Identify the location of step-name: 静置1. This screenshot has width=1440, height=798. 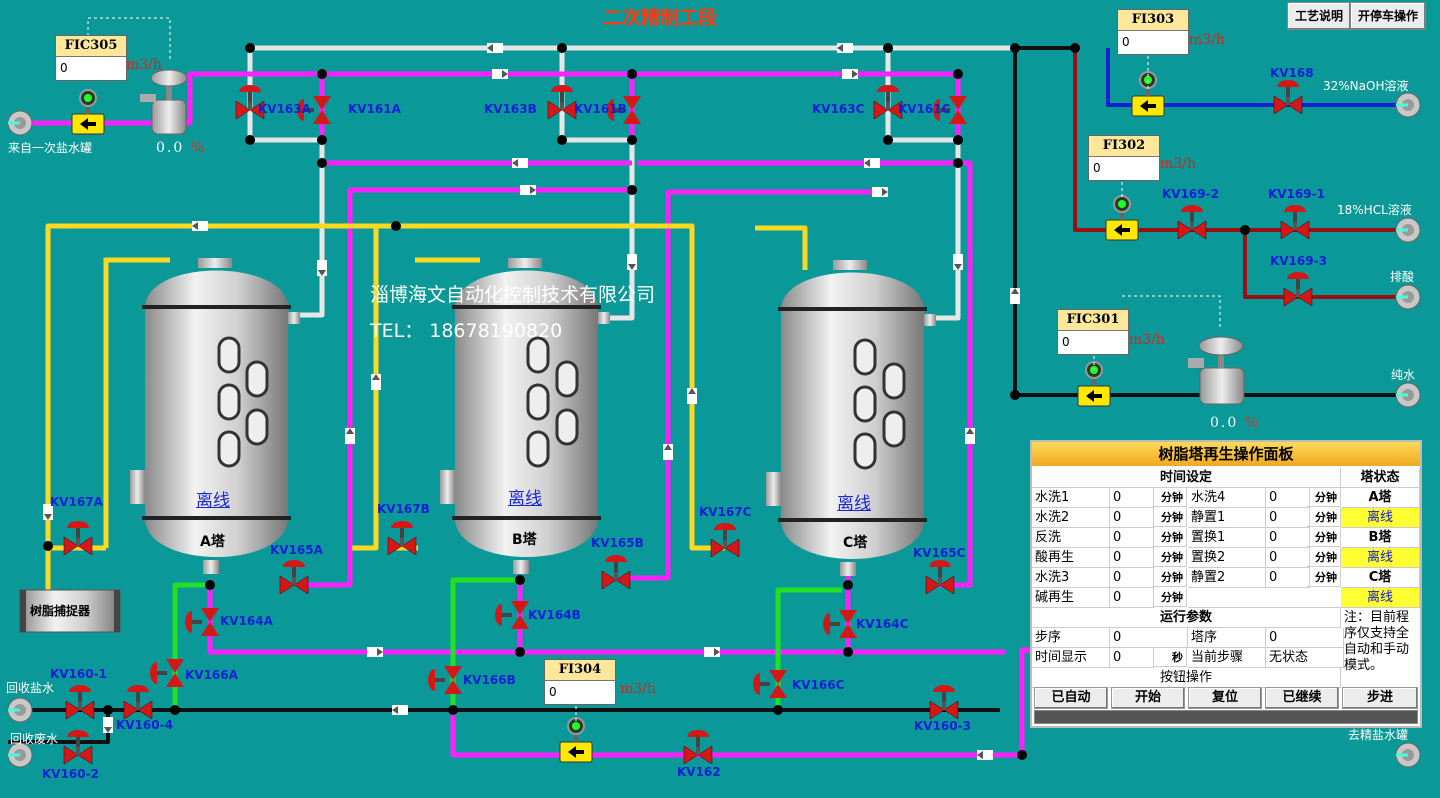
(1227, 518).